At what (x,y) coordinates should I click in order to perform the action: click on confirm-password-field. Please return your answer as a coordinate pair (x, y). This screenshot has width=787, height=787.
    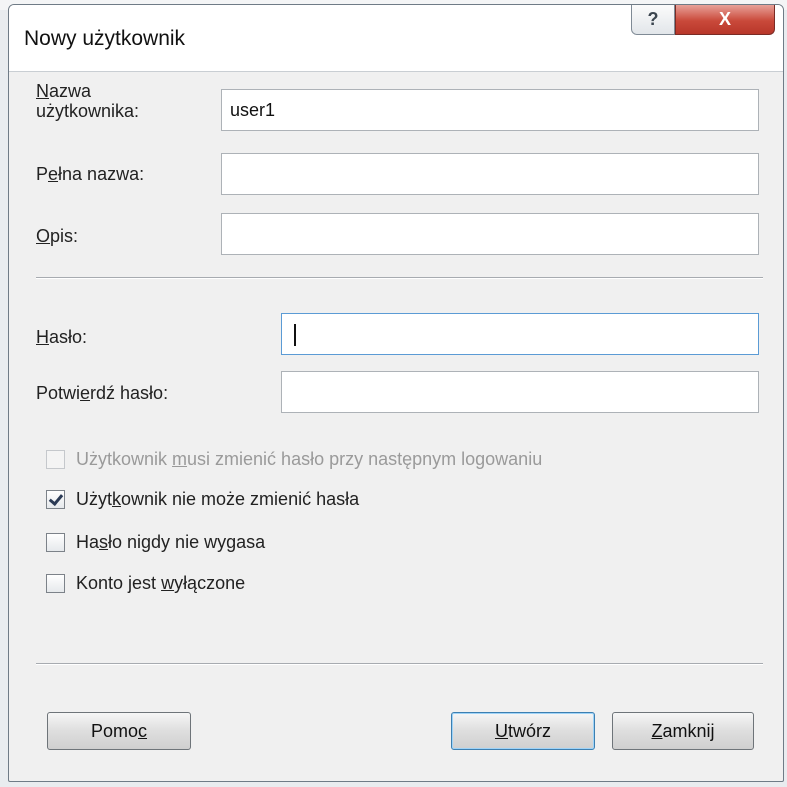
    Looking at the image, I should click on (520, 392).